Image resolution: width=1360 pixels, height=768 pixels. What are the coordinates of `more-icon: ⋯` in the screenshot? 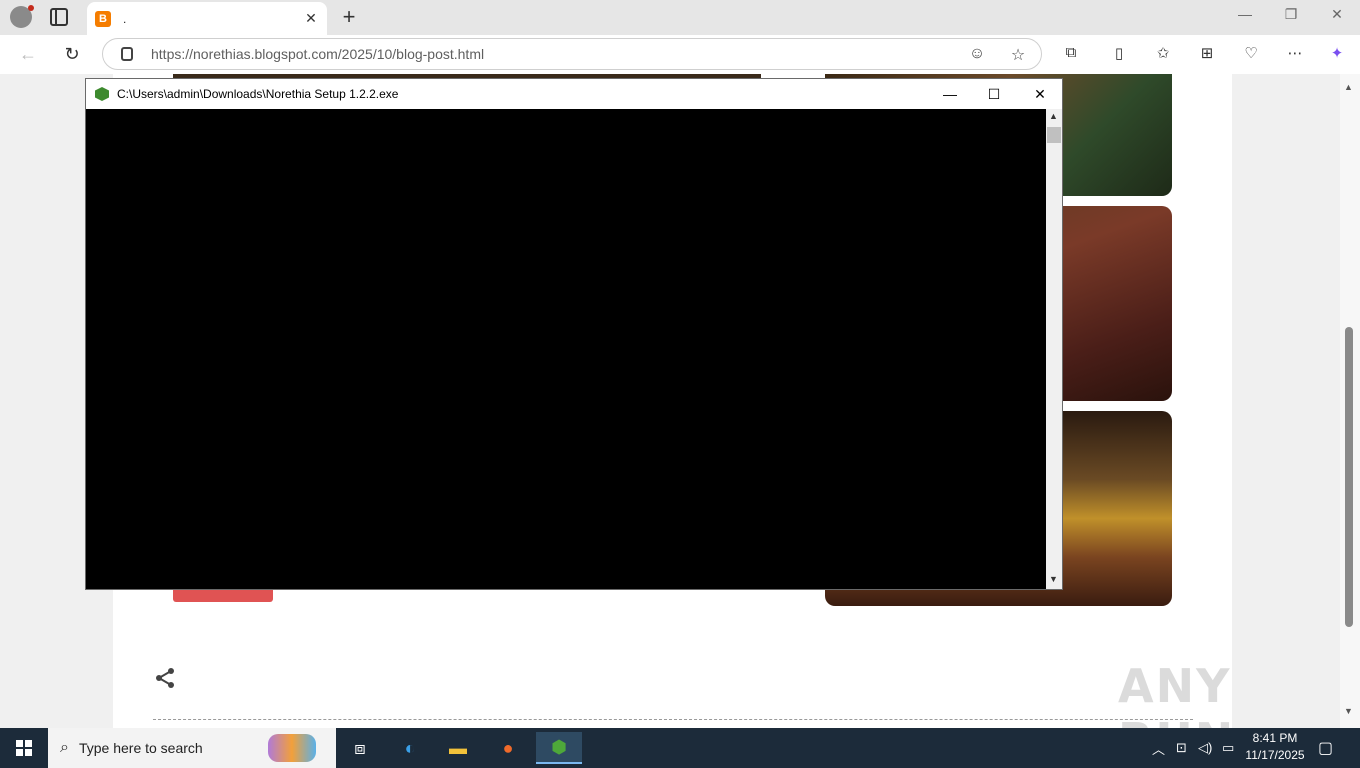 It's located at (1295, 55).